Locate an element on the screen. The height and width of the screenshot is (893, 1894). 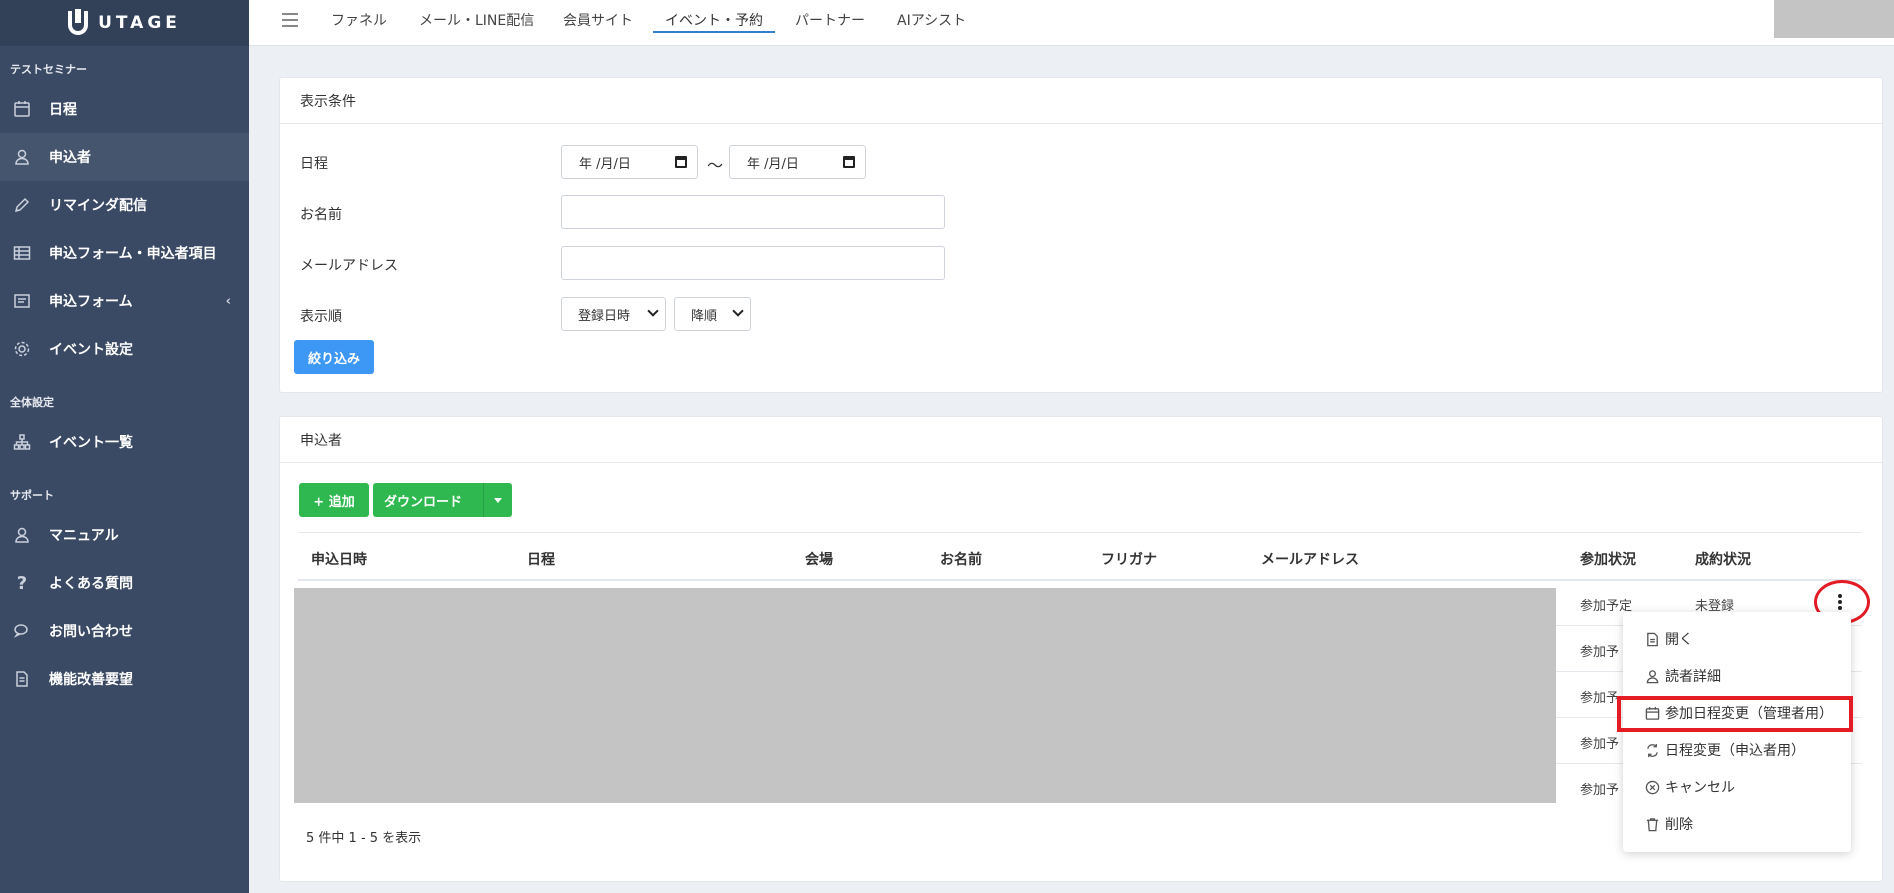
sidebar-item-event-settings: イベント設定 is located at coordinates (124, 349).